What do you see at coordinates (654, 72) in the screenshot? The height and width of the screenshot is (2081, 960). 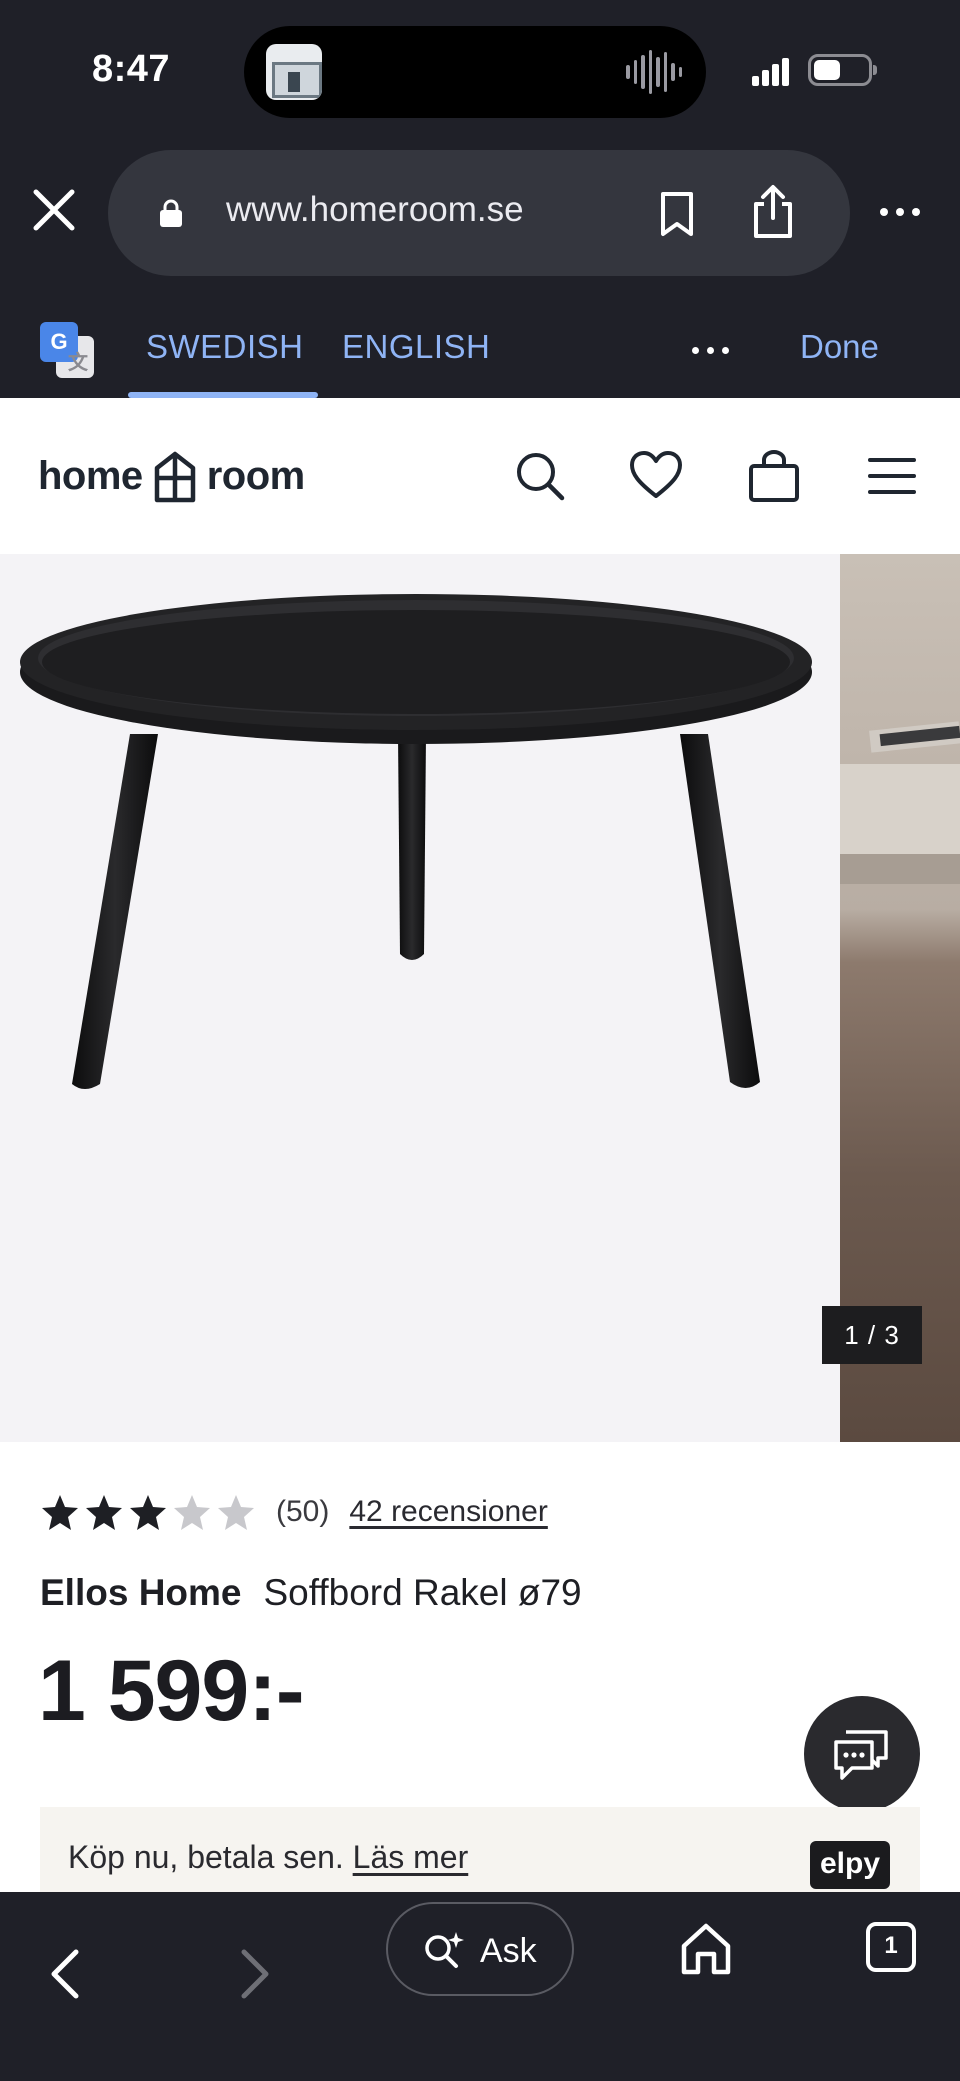 I see `audio-waveform-icon` at bounding box center [654, 72].